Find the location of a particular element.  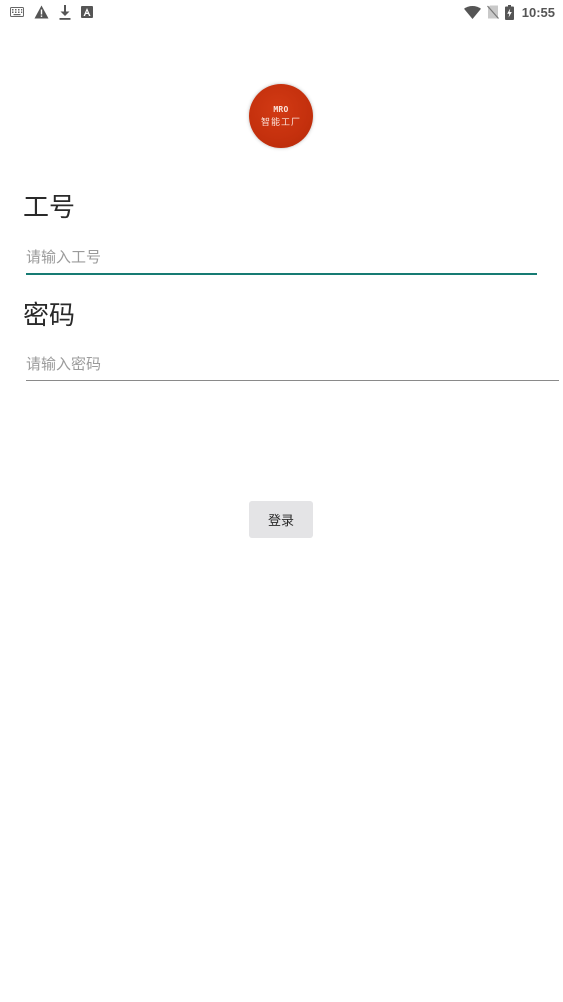

wifi-icon is located at coordinates (472, 12).